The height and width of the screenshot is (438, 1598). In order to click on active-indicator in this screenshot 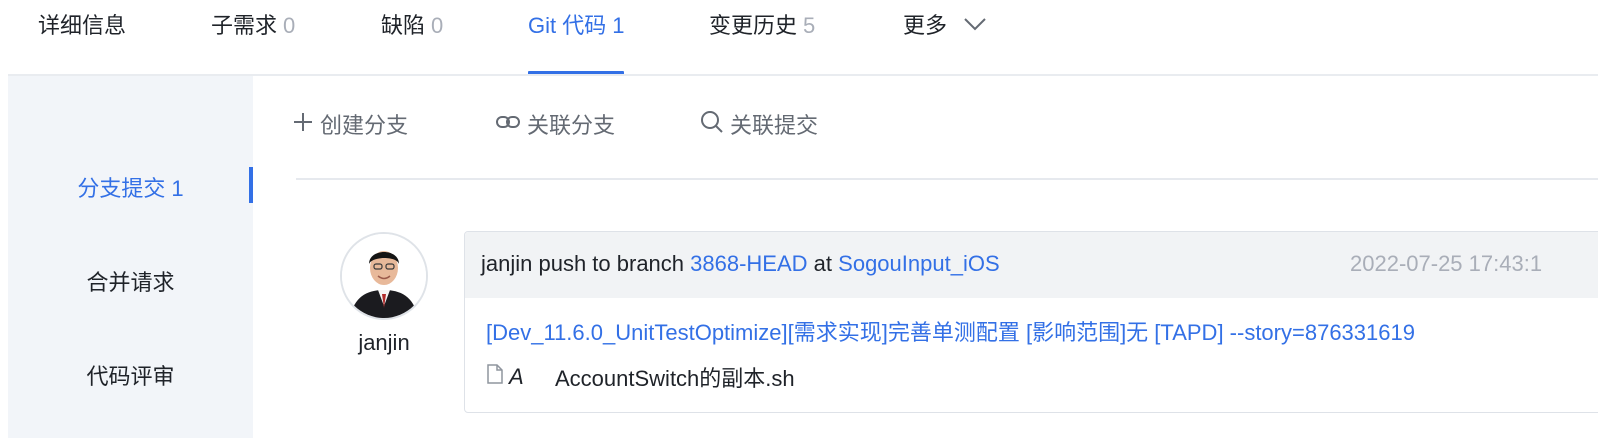, I will do `click(251, 185)`.